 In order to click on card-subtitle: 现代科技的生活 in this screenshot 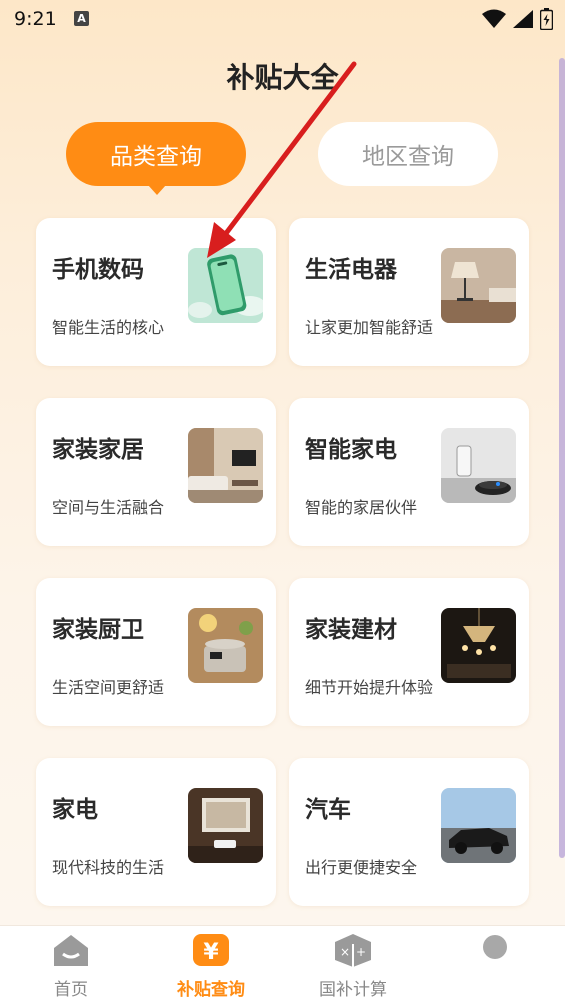, I will do `click(108, 867)`.